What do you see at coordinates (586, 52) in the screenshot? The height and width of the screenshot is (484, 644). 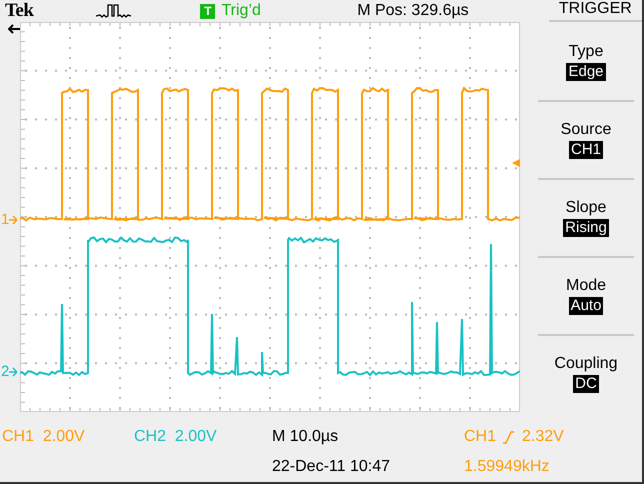 I see `menu-label: Type` at bounding box center [586, 52].